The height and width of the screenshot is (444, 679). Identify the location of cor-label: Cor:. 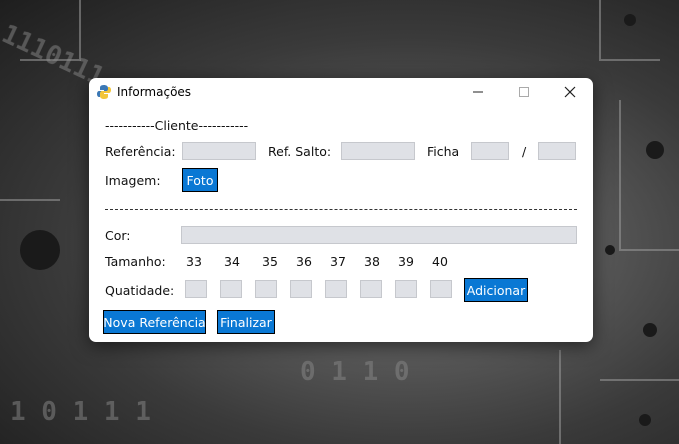
(118, 235).